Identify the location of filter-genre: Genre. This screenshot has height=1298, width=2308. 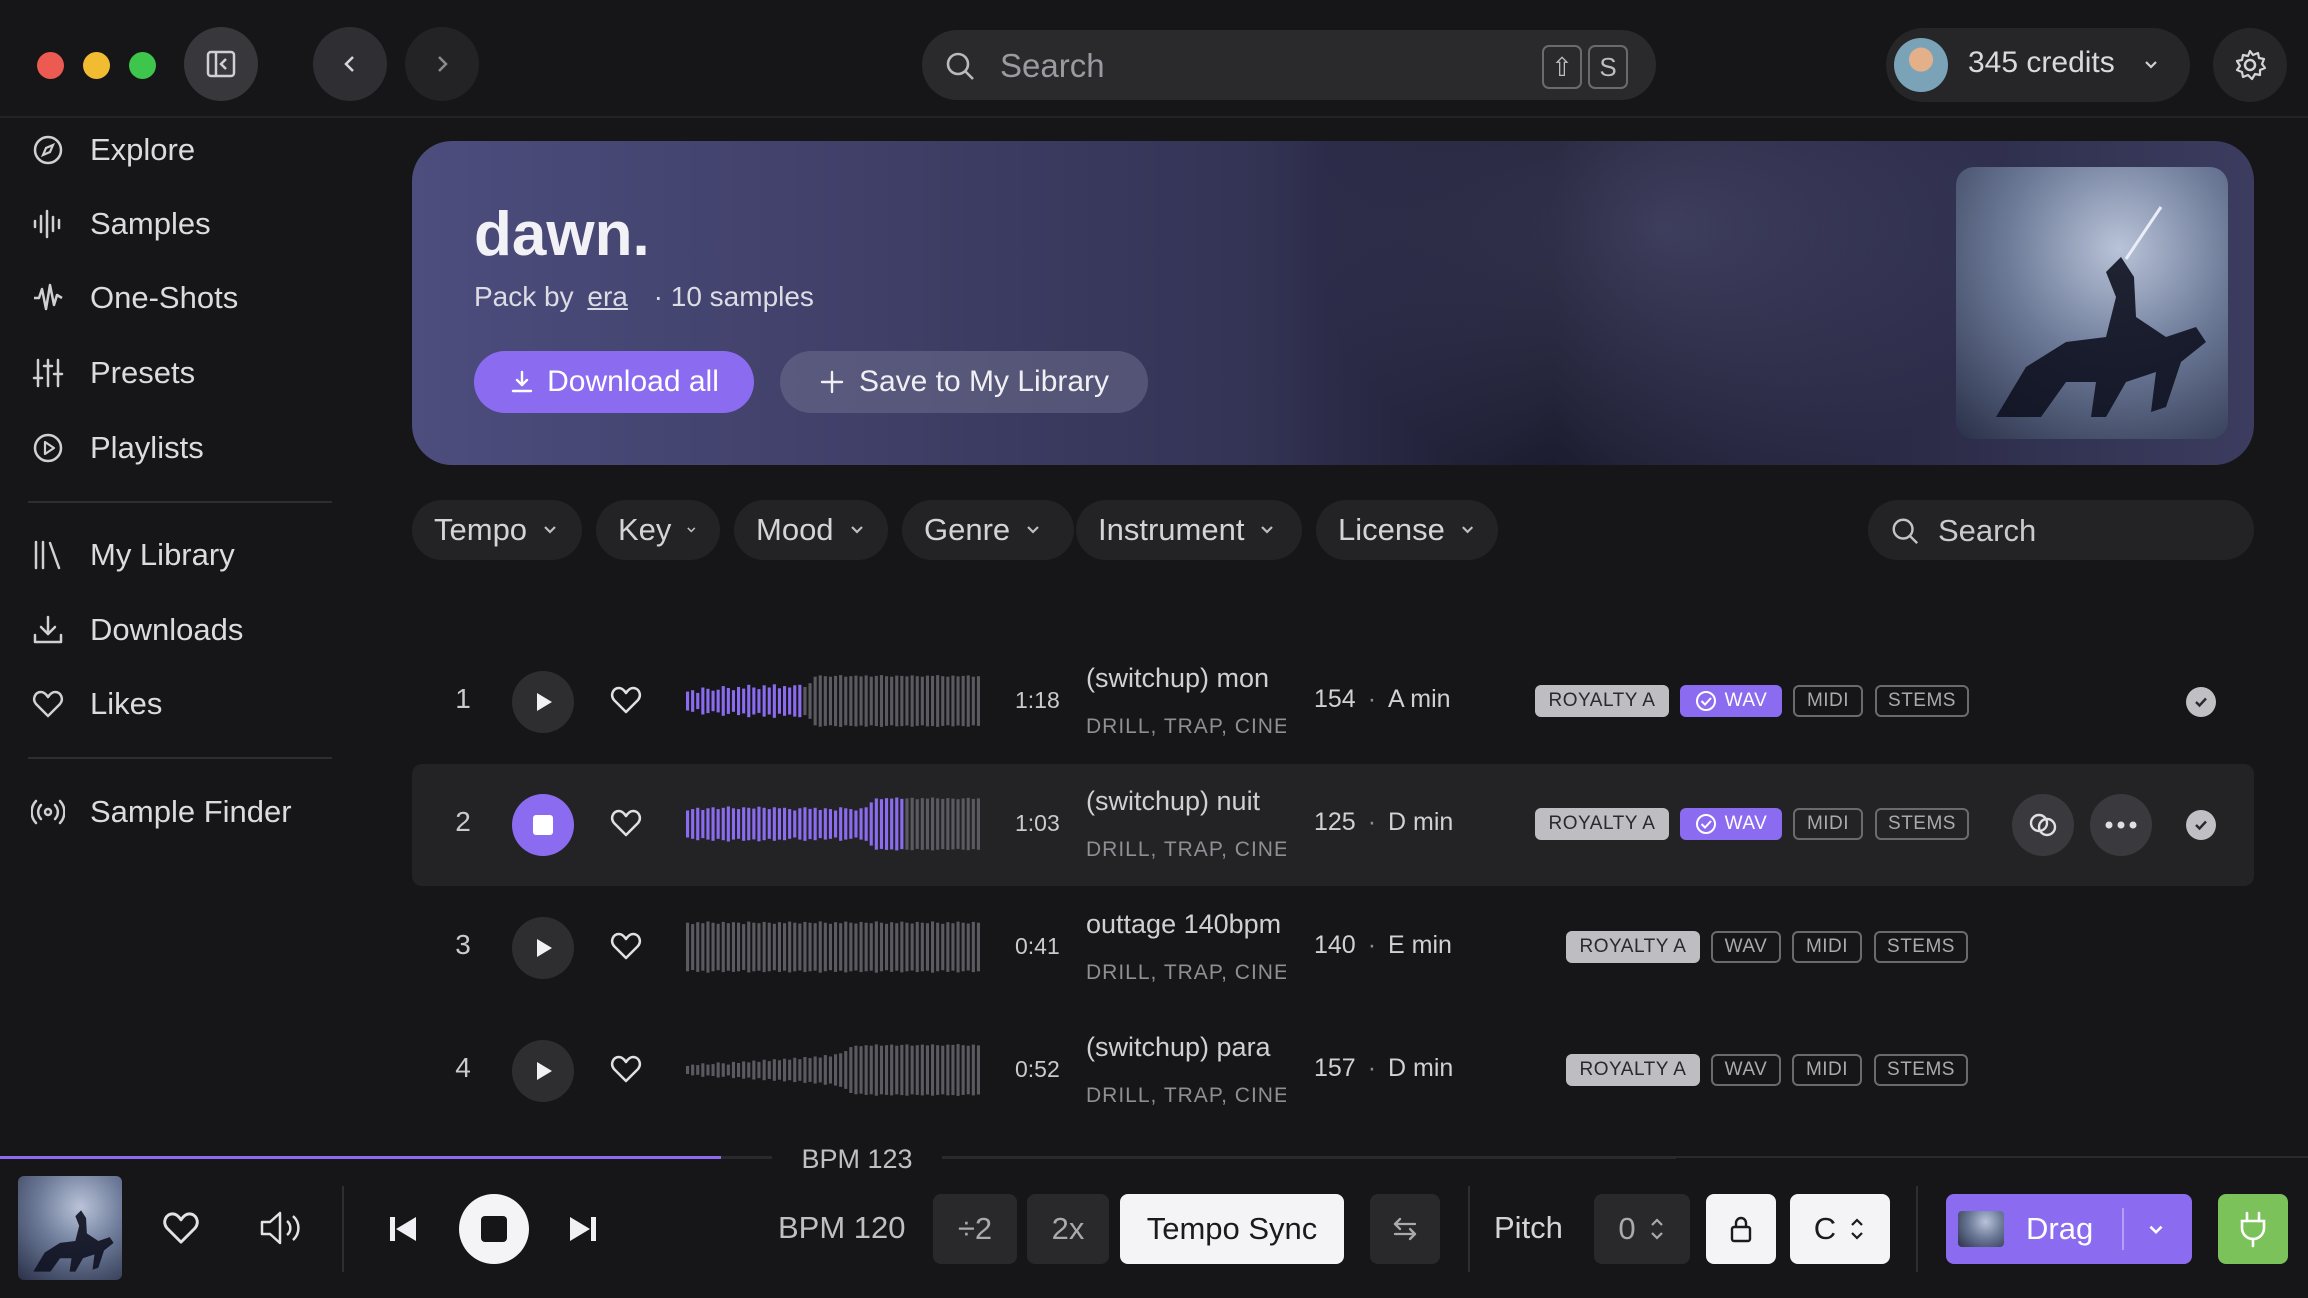
(988, 530).